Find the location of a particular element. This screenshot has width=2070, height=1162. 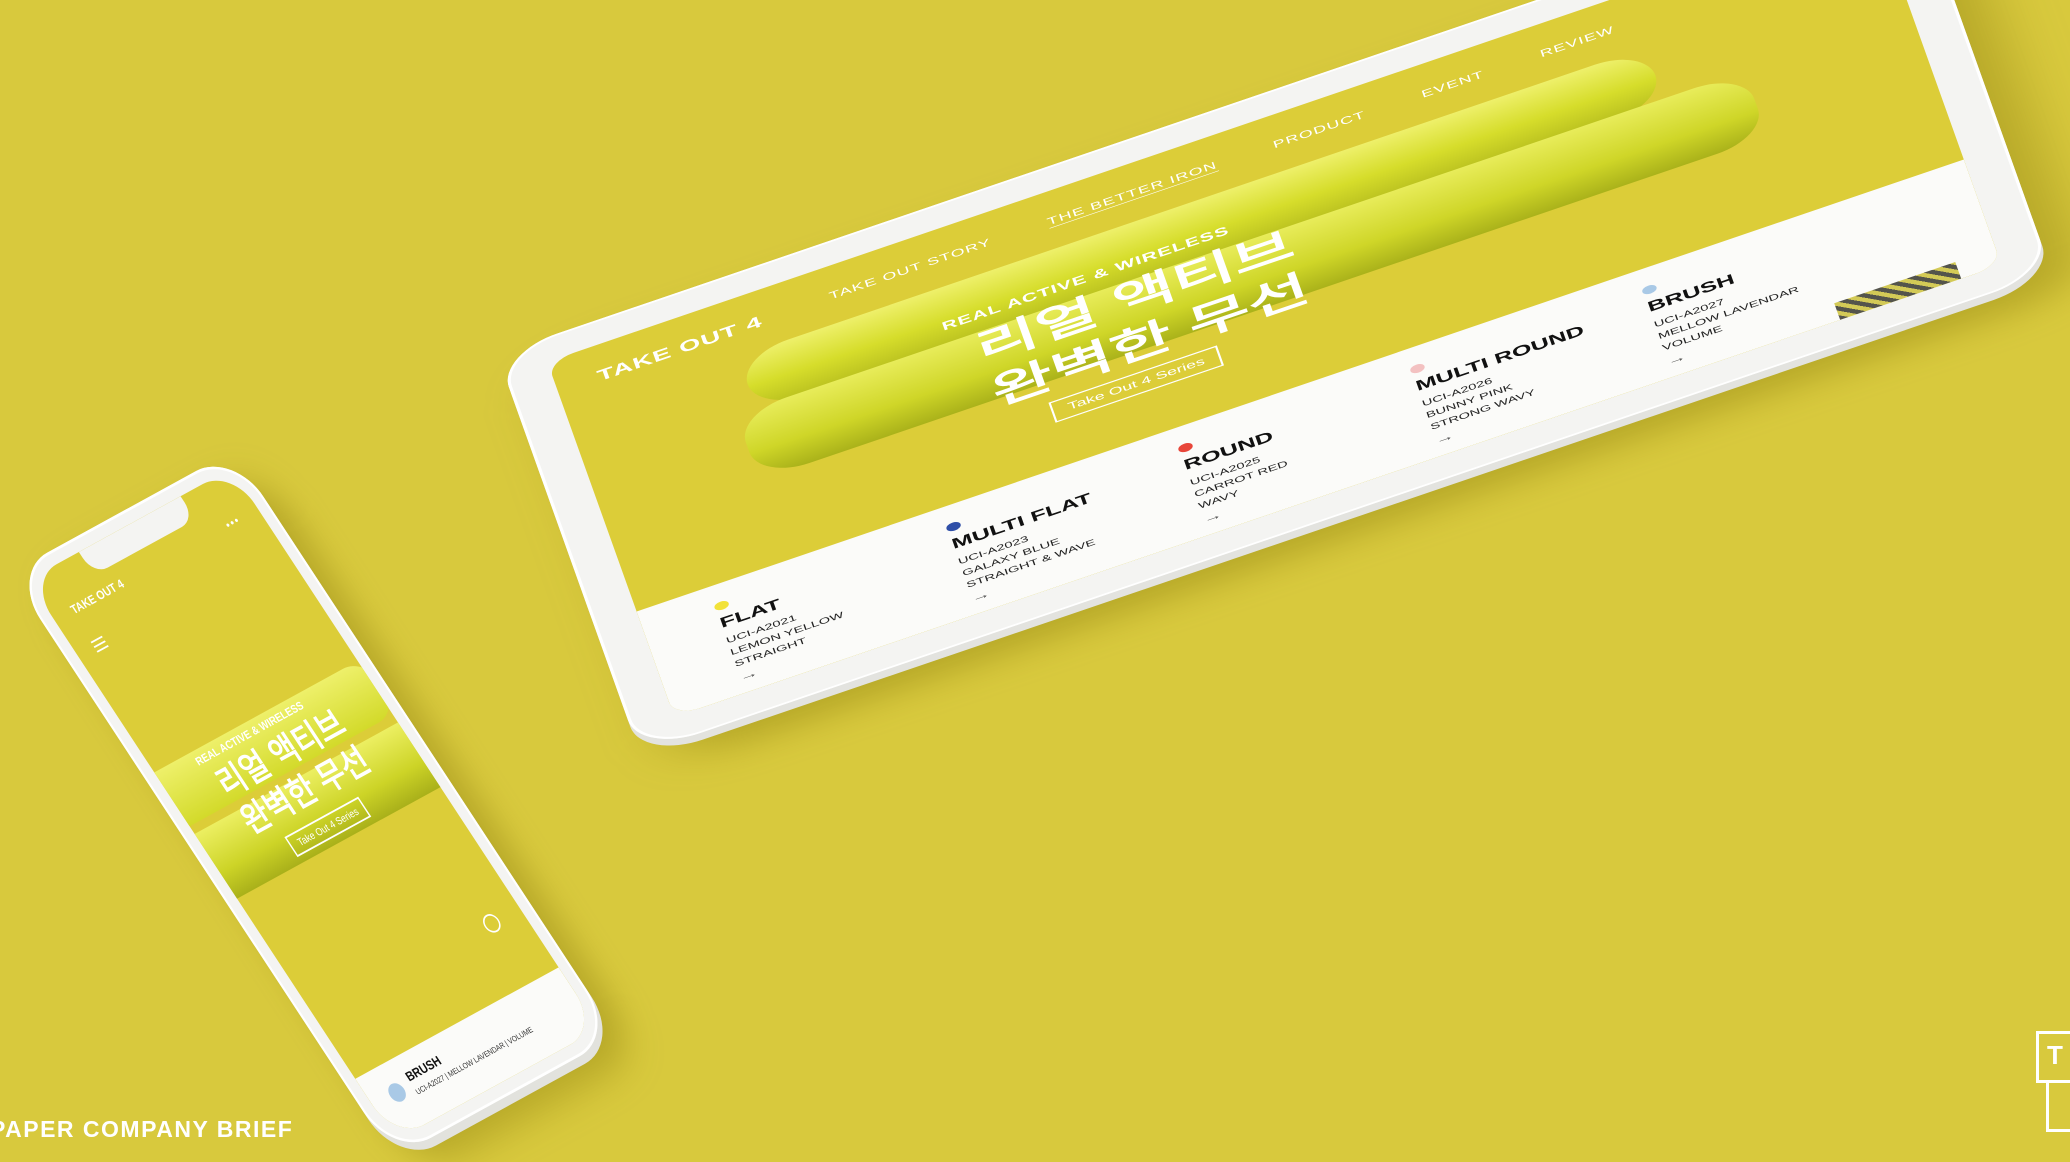

site-logo: TAKE OUT 4 is located at coordinates (97, 596).